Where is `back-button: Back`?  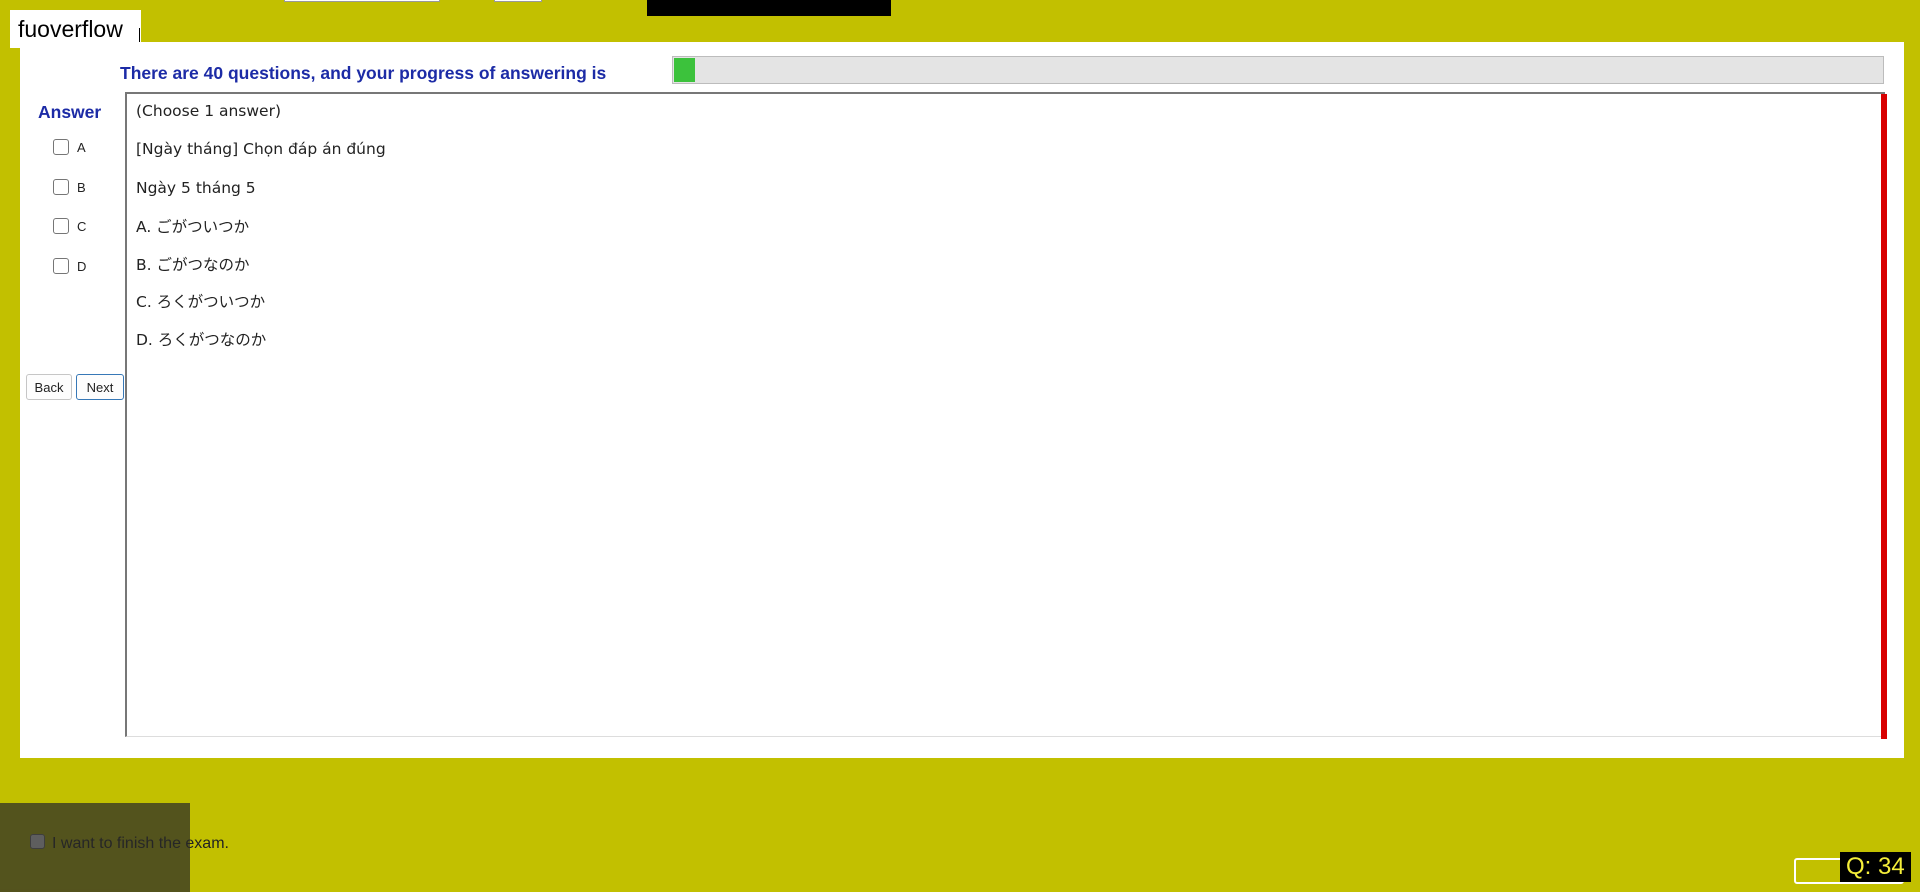
back-button: Back is located at coordinates (49, 387).